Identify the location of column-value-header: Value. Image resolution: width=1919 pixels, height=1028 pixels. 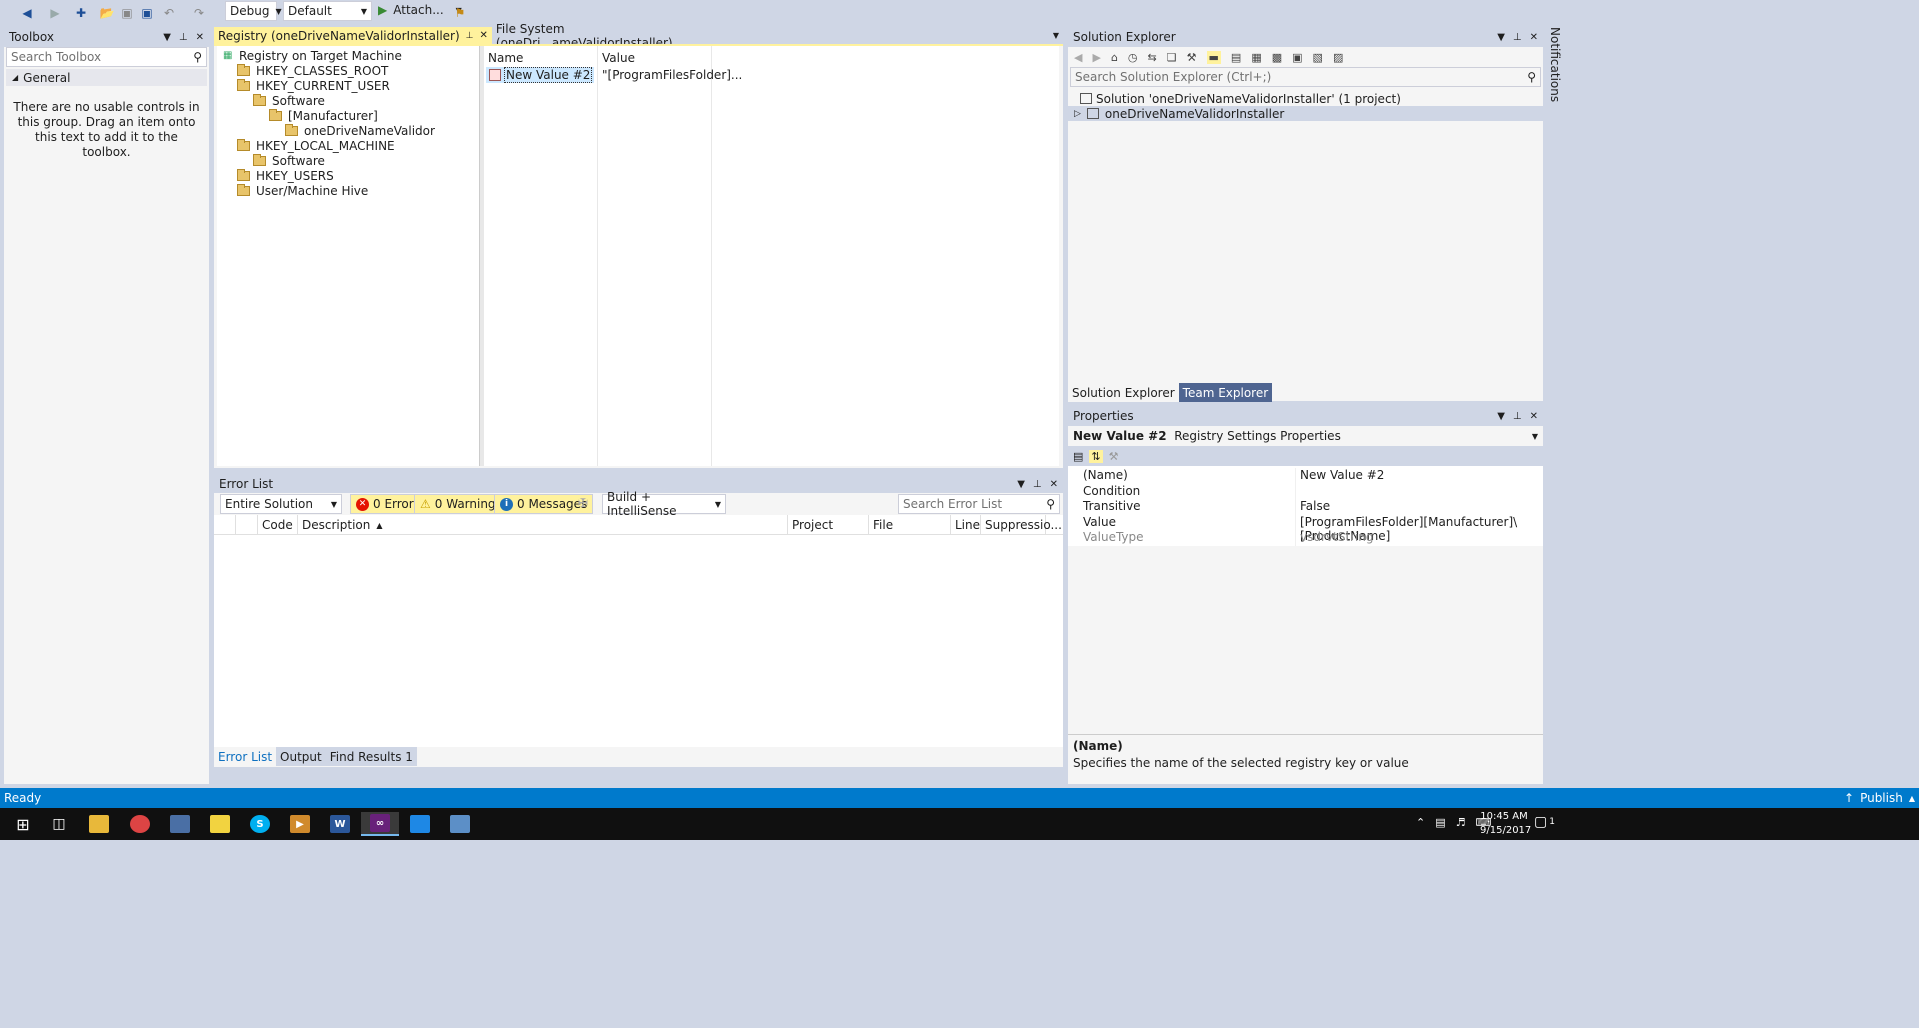
(618, 58).